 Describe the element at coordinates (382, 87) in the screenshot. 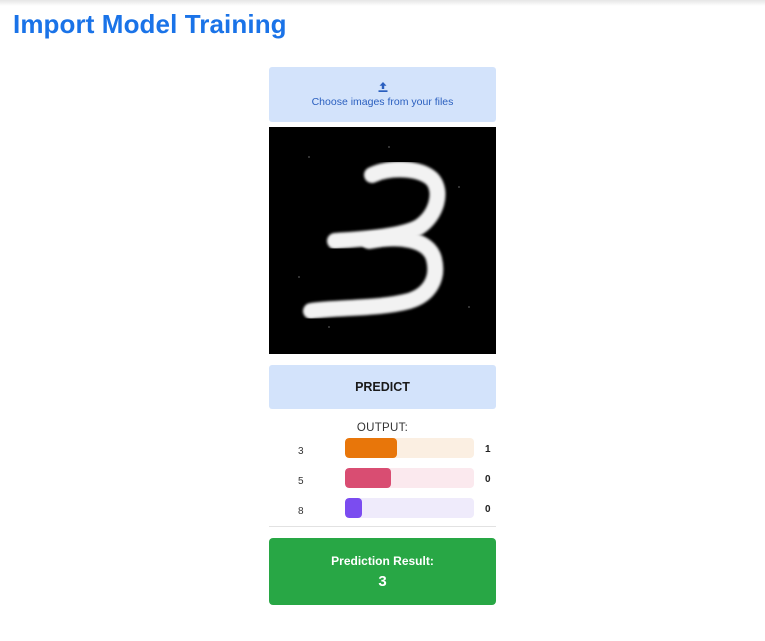

I see `upload-icon` at that location.